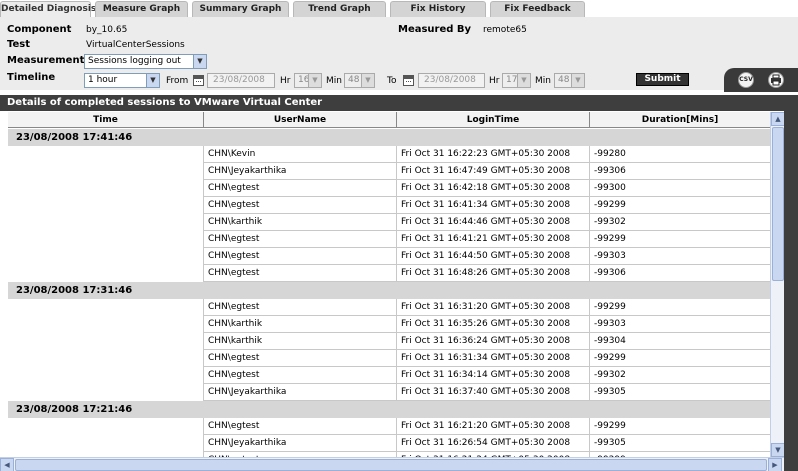  I want to click on cell-logintime: Fri Oct 31 16:42:18 GMT+05:30 2008, so click(492, 188).